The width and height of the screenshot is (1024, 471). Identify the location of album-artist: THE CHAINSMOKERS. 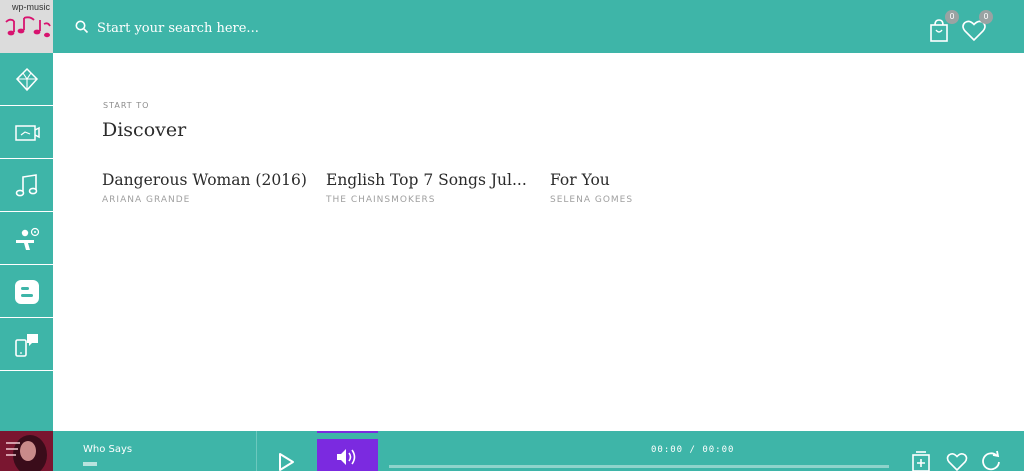
(431, 200).